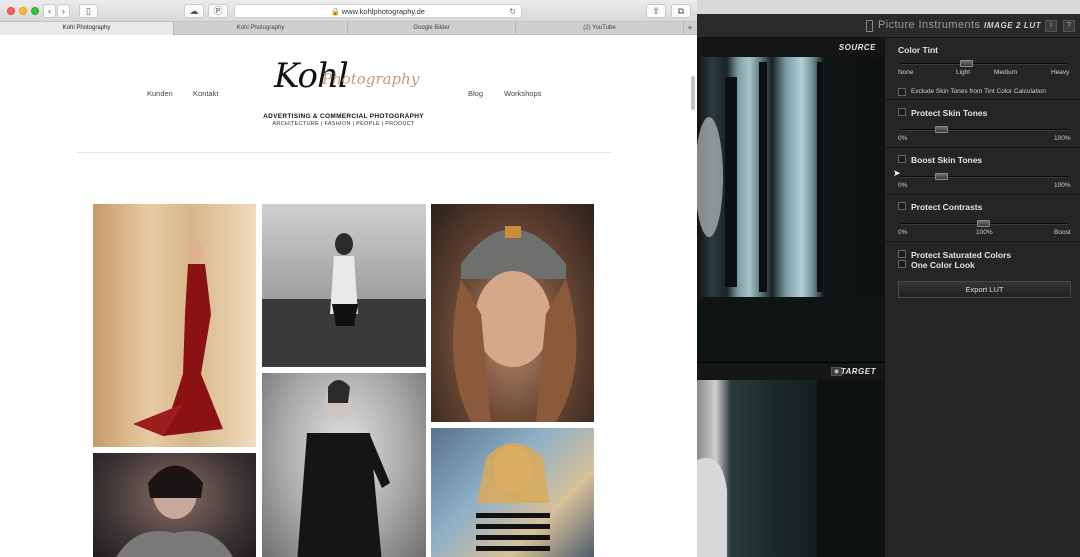 Image resolution: width=1080 pixels, height=557 pixels. I want to click on logo-script-text: Photography, so click(371, 79).